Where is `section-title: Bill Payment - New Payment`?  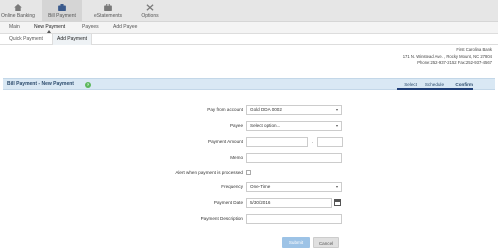 section-title: Bill Payment - New Payment is located at coordinates (40, 84).